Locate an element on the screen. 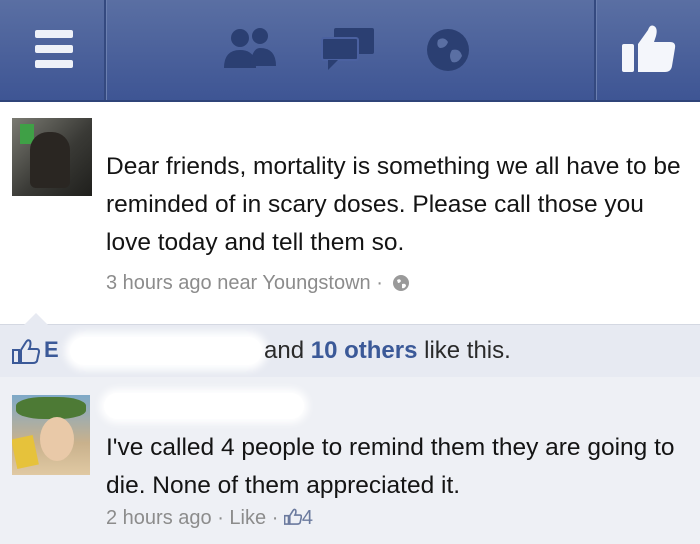 This screenshot has width=700, height=544. others-link: 10 others is located at coordinates (364, 350).